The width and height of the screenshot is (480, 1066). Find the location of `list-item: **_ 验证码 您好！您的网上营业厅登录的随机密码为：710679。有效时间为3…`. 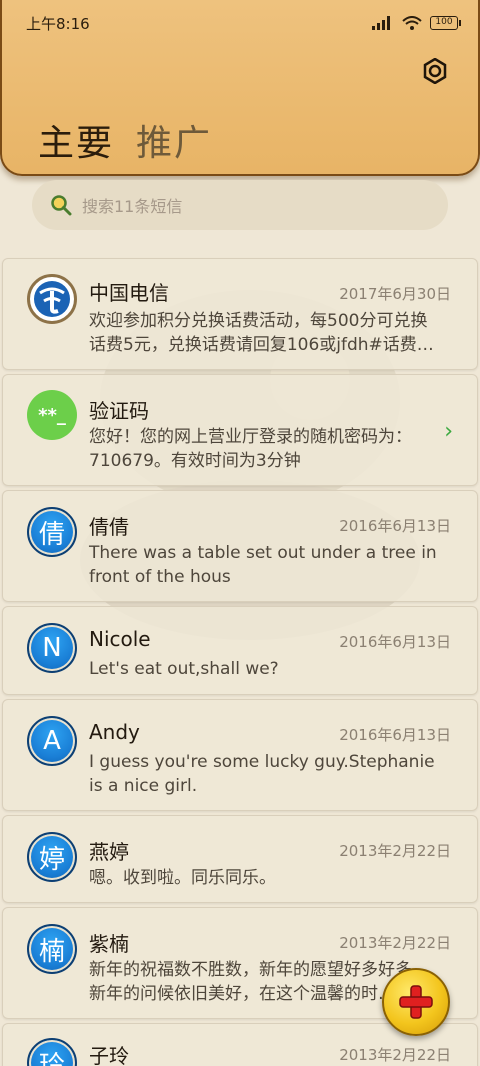

list-item: **_ 验证码 您好！您的网上营业厅登录的随机密码为：710679。有效时间为3… is located at coordinates (240, 430).